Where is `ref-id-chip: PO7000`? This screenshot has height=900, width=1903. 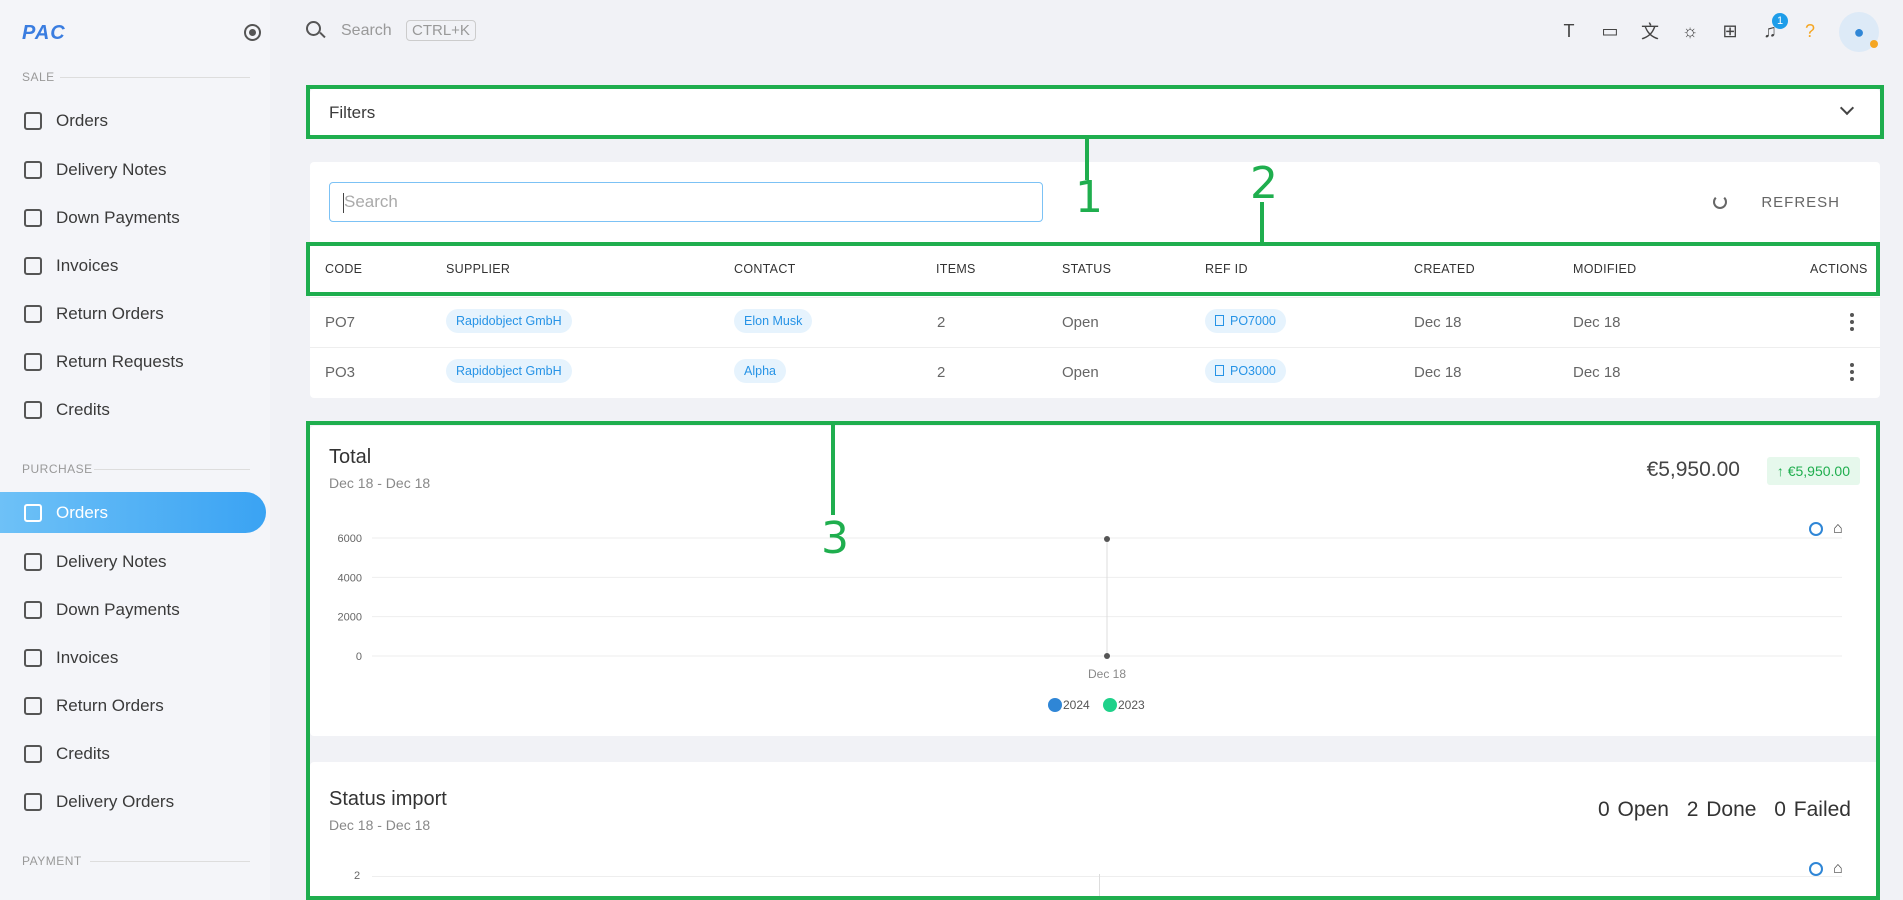
ref-id-chip: PO7000 is located at coordinates (1245, 321).